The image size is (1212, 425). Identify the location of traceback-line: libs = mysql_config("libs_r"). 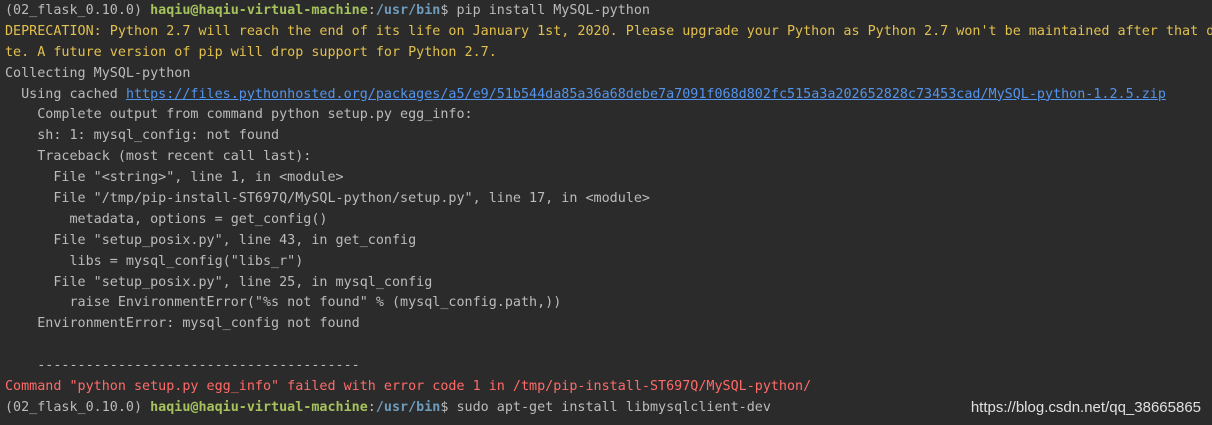
(154, 261).